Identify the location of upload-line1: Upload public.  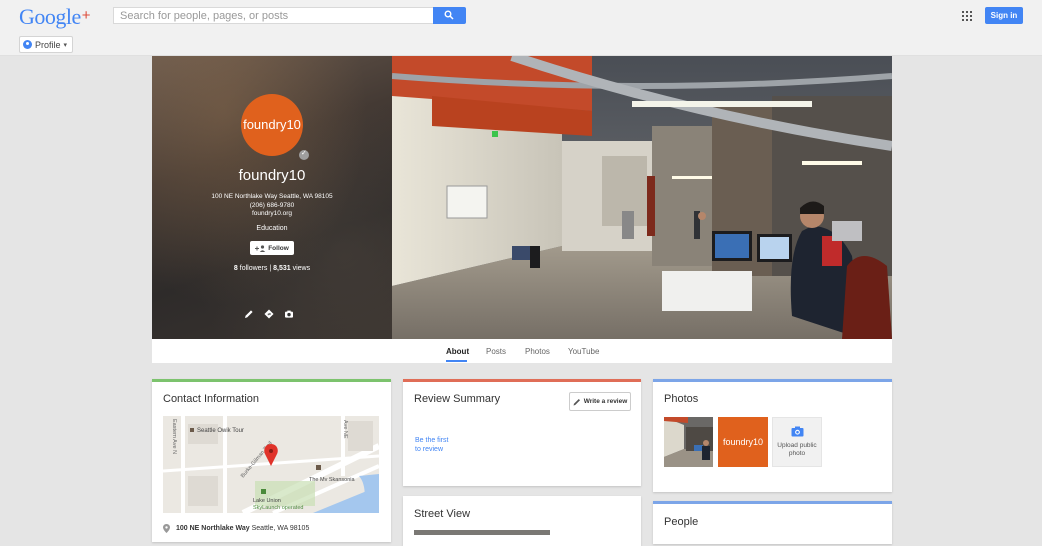
(797, 445).